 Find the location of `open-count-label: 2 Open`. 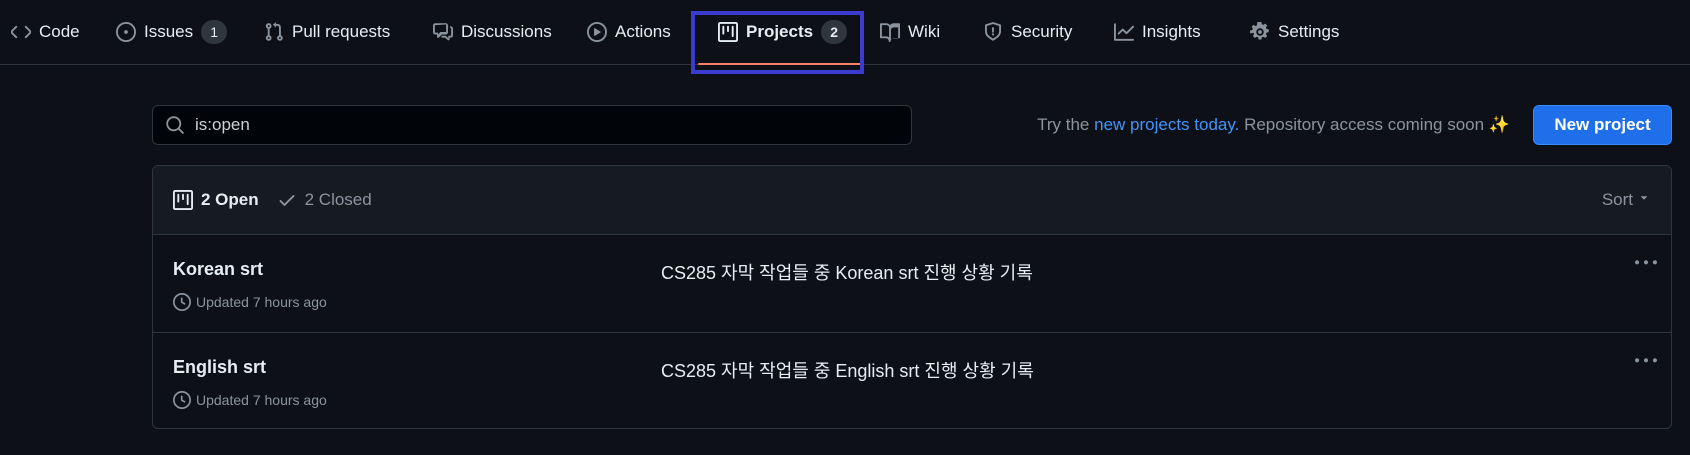

open-count-label: 2 Open is located at coordinates (230, 199).